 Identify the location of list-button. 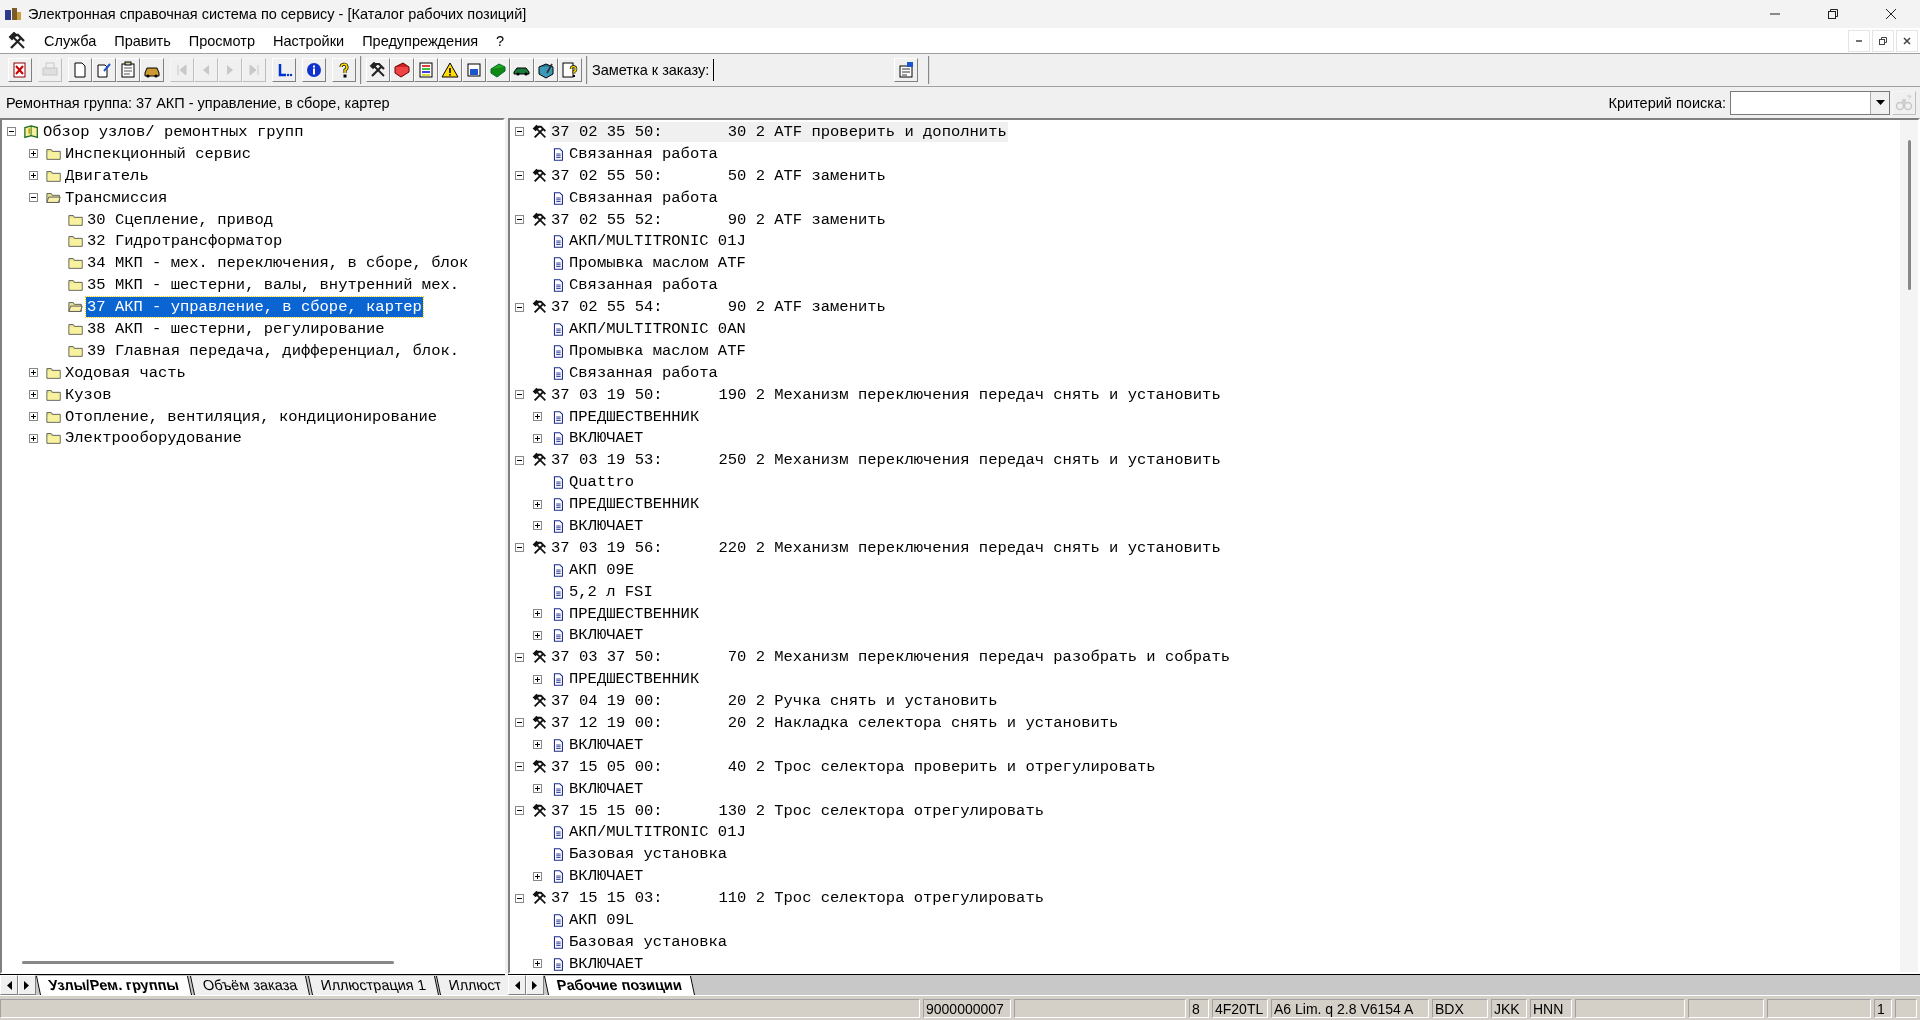
(426, 70).